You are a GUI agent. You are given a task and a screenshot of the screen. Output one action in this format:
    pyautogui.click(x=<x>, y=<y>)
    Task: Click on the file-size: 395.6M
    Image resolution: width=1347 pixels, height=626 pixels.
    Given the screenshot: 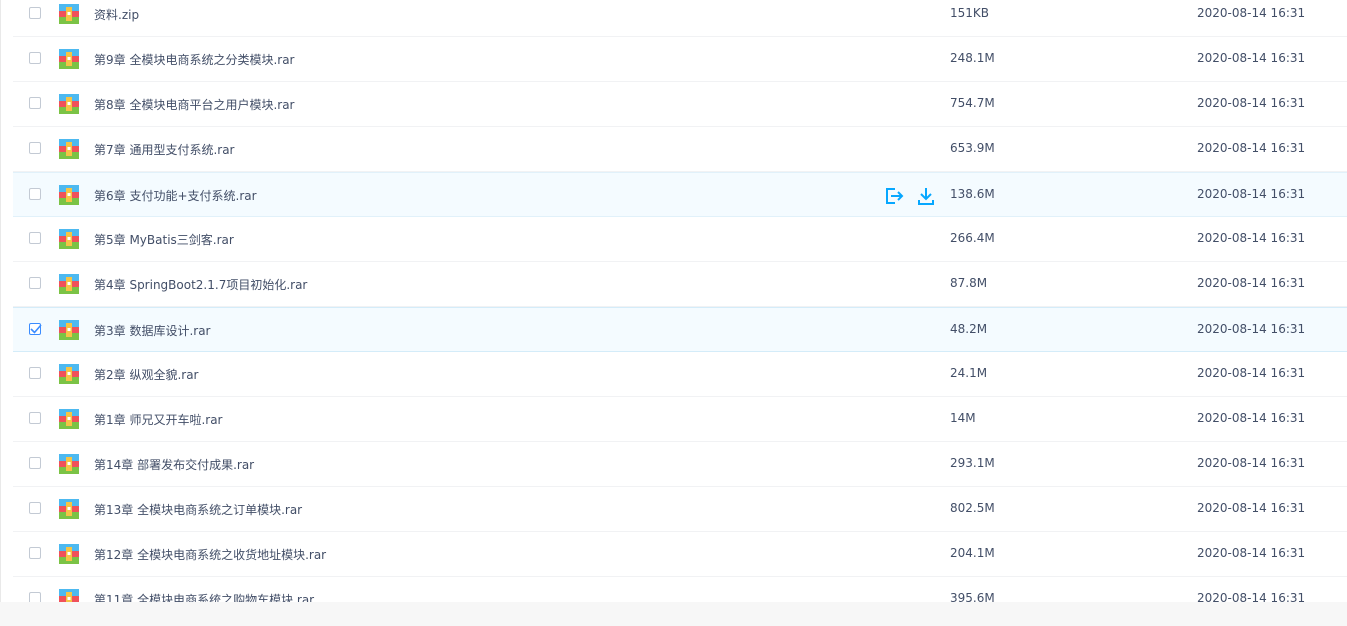 What is the action you would take?
    pyautogui.click(x=972, y=596)
    